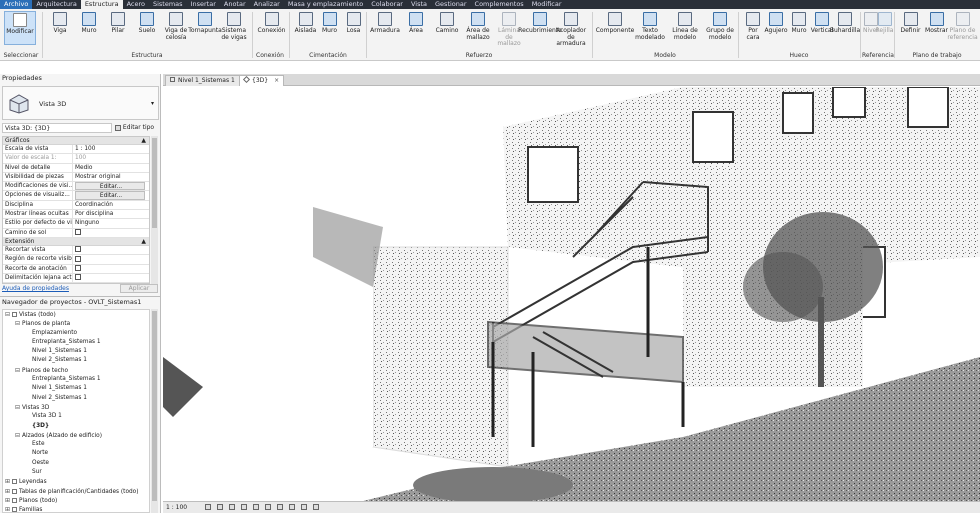 This screenshot has width=980, height=513. Describe the element at coordinates (845, 23) in the screenshot. I see `hueco-buhardilla-button: Buhardilla` at that location.